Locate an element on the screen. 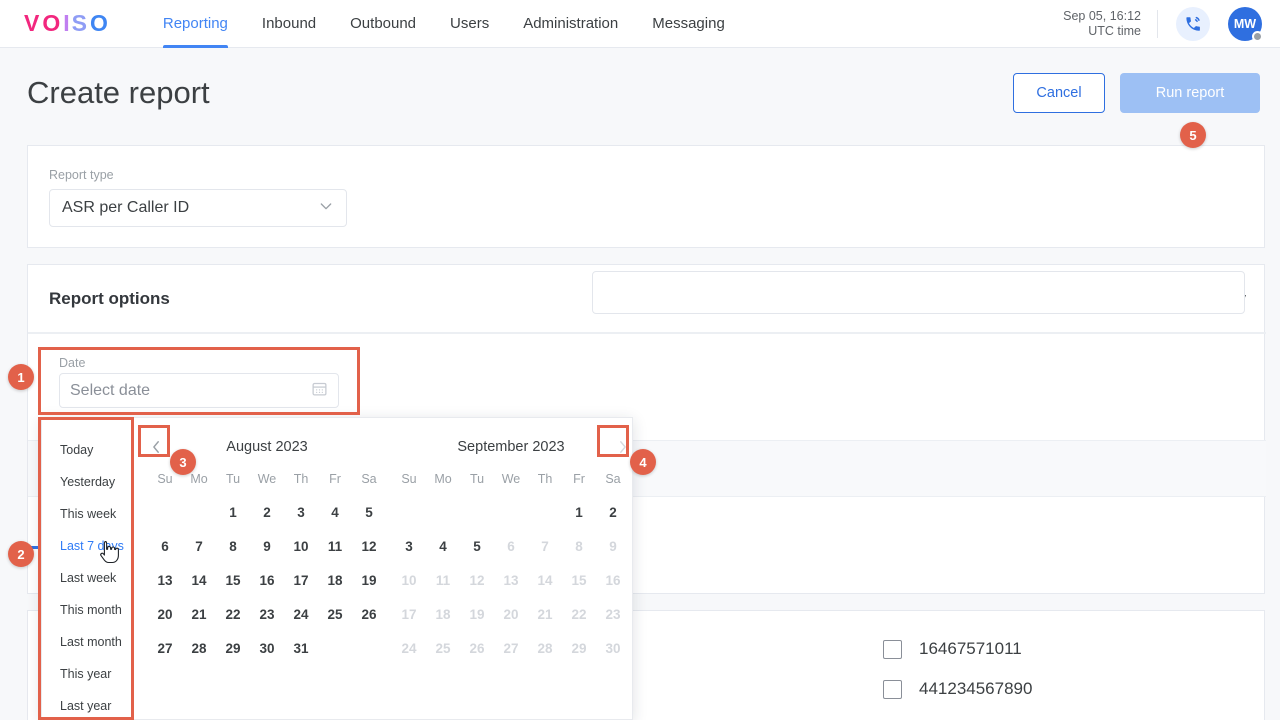  calendar-day: 16 is located at coordinates (267, 581).